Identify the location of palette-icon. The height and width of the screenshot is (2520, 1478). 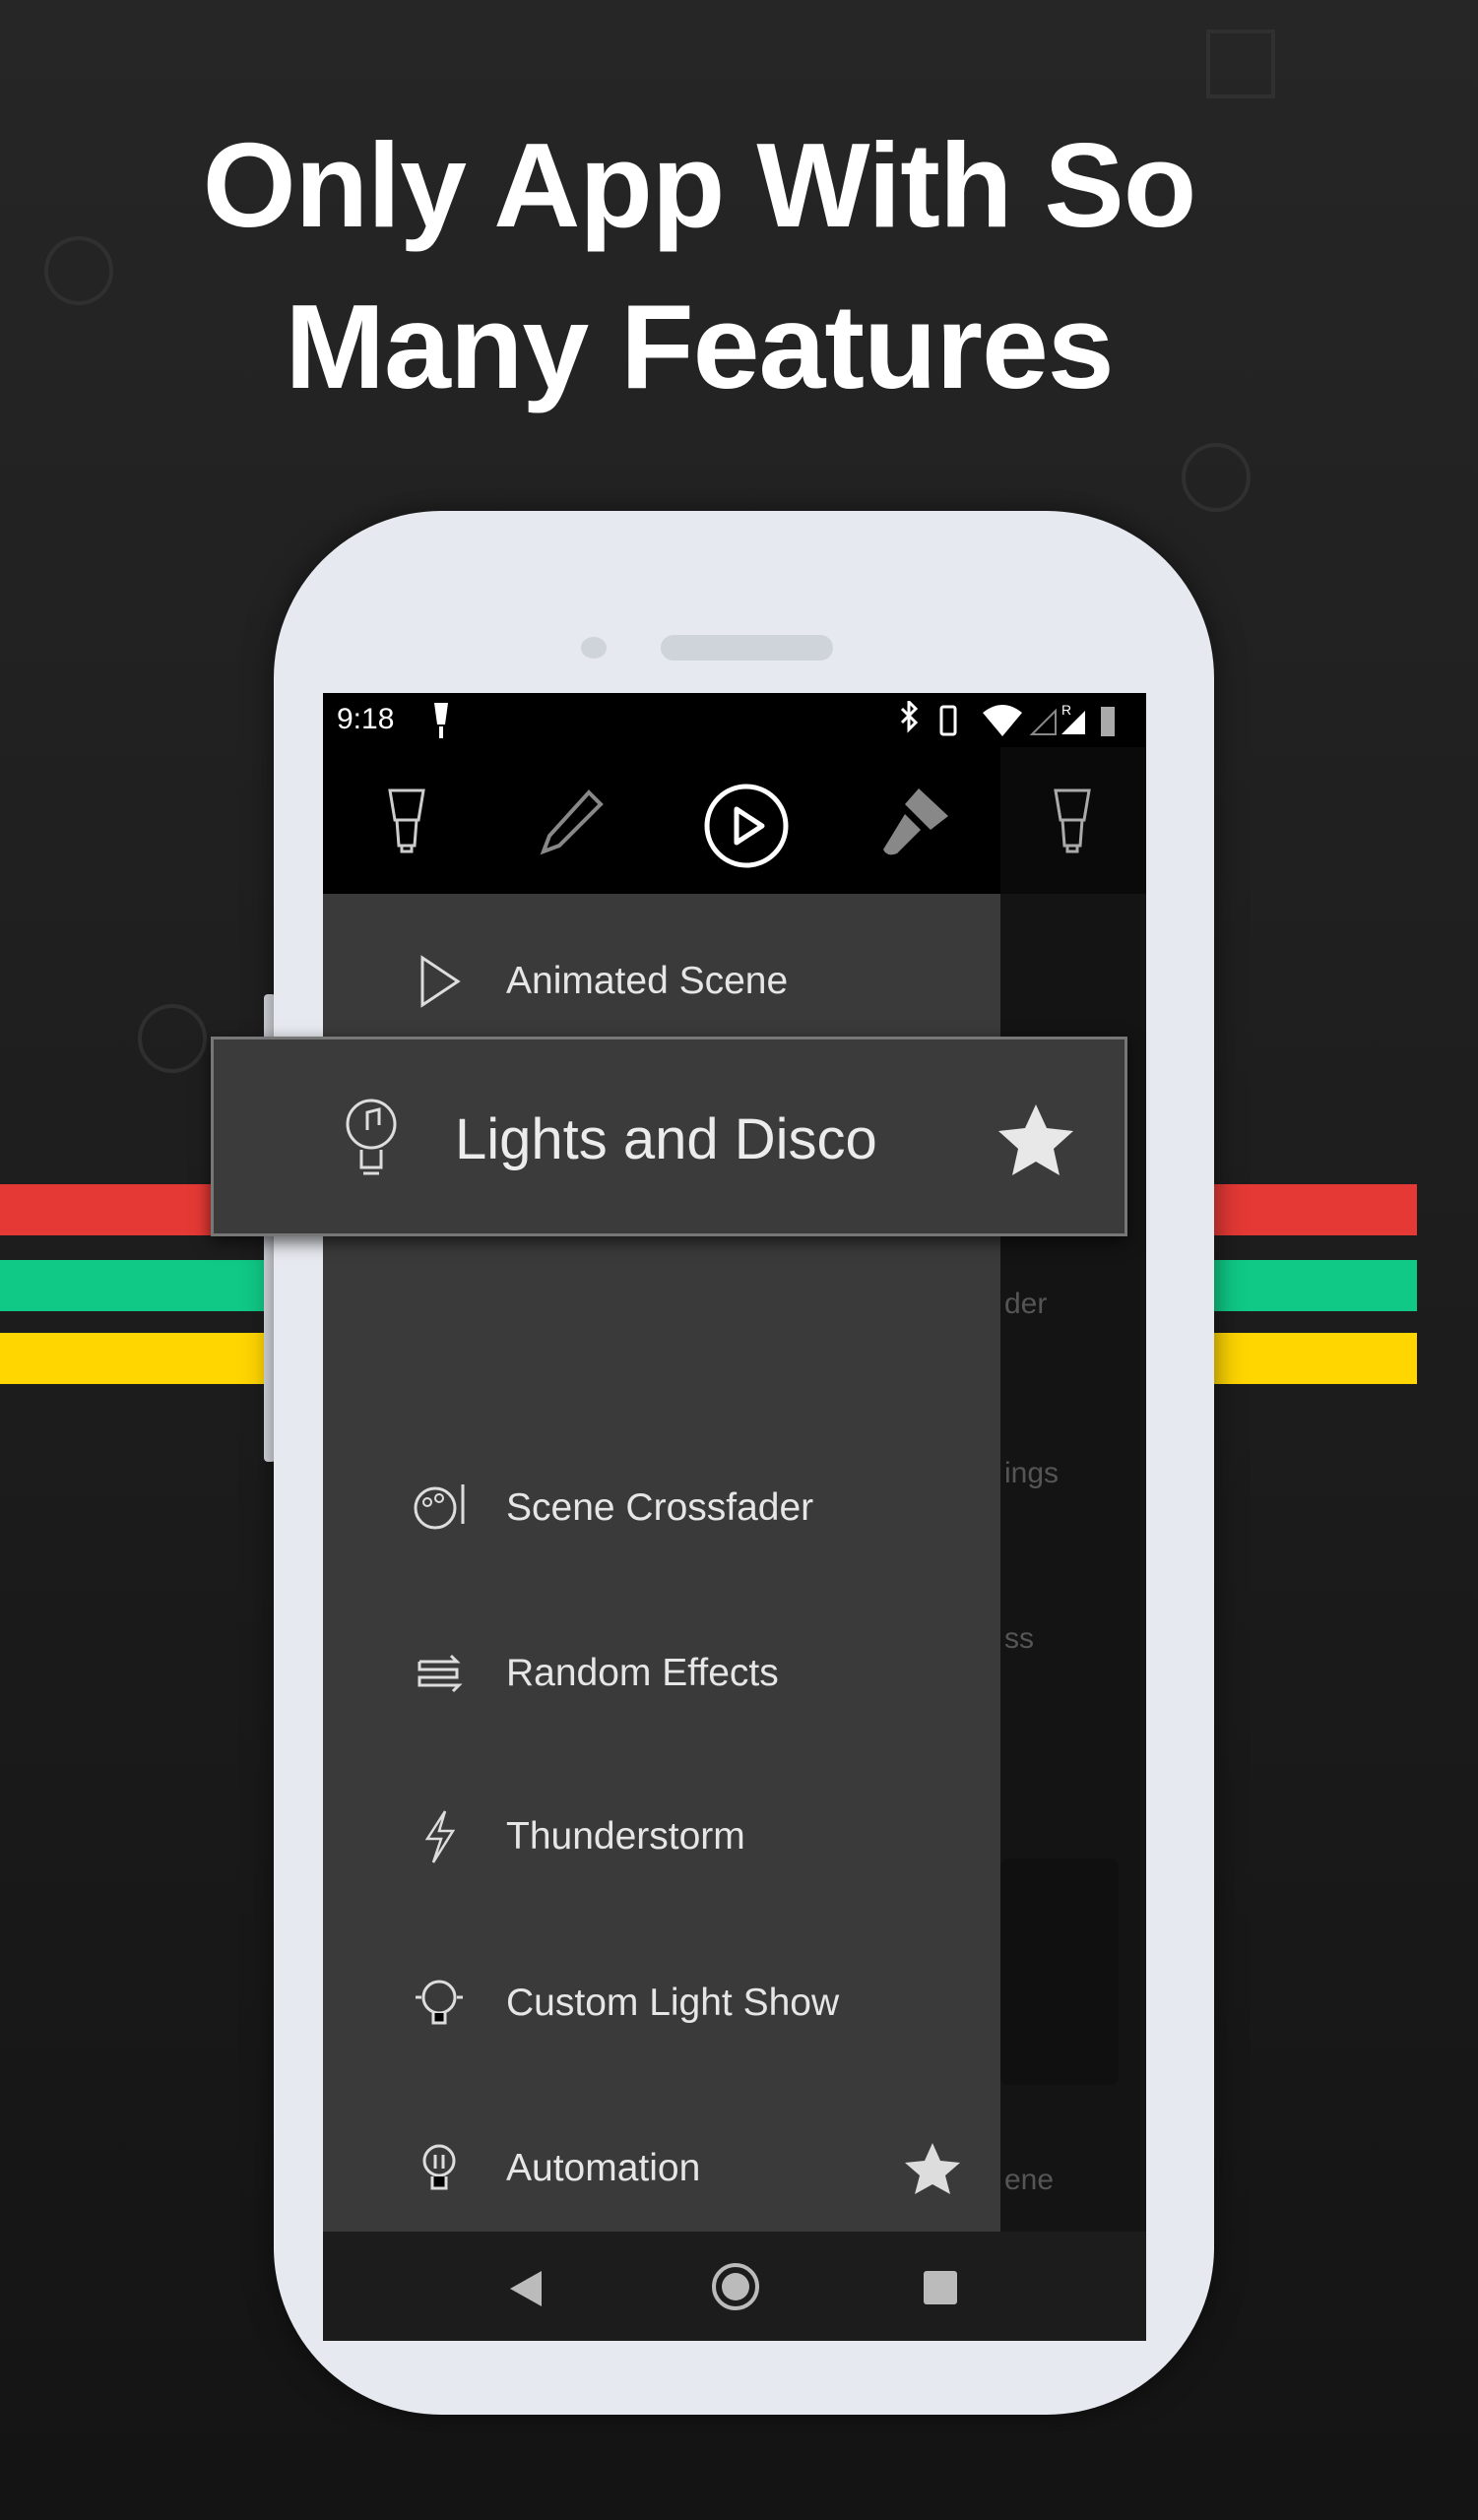
(439, 1508).